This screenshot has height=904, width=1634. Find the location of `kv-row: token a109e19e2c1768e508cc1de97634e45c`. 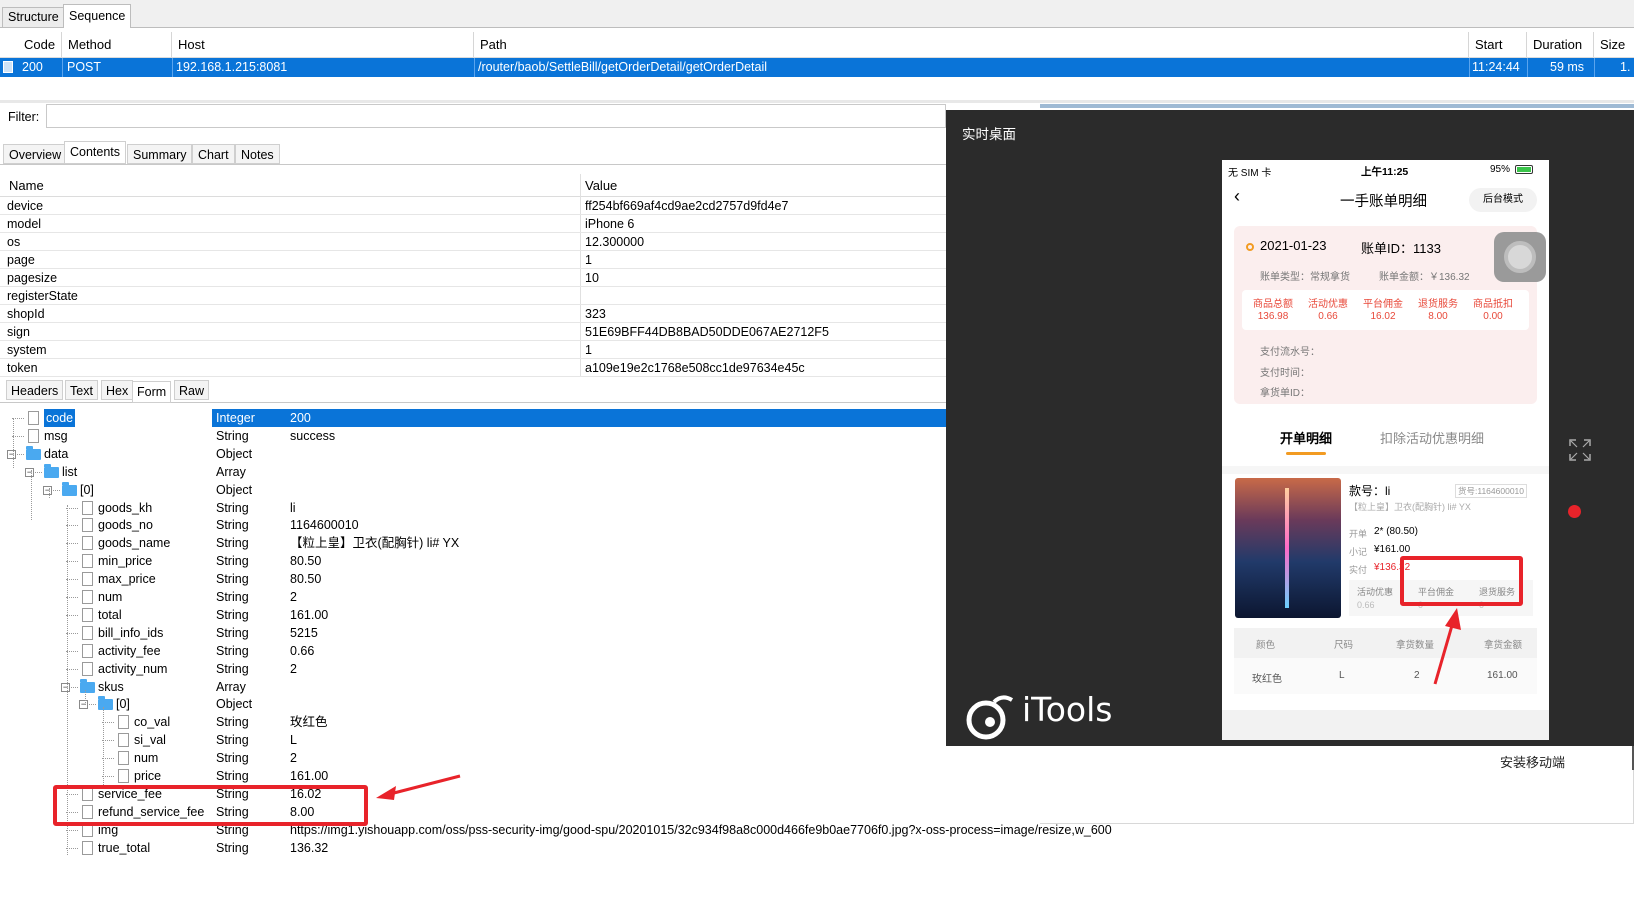

kv-row: token a109e19e2c1768e508cc1de97634e45c is located at coordinates (473, 368).